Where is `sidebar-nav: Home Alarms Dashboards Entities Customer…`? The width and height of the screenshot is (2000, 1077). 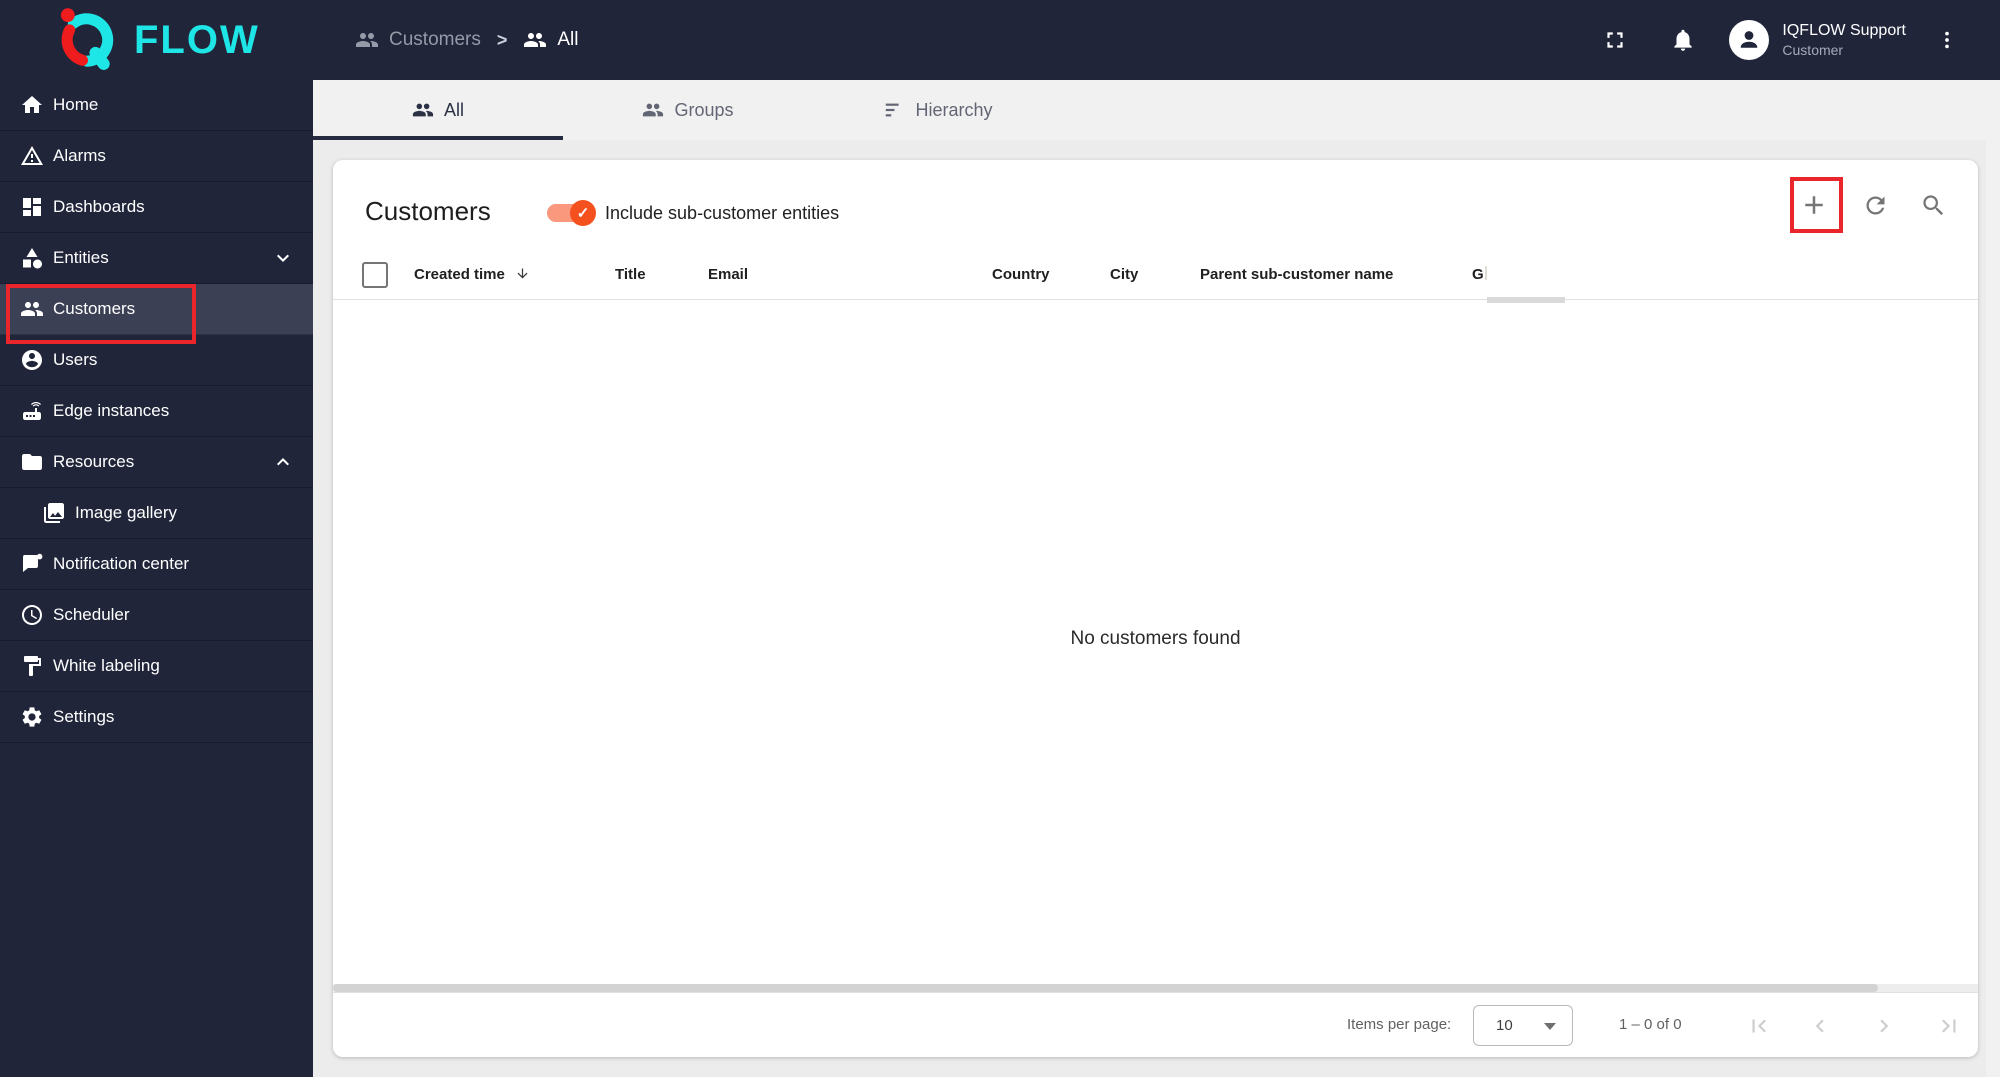 sidebar-nav: Home Alarms Dashboards Entities Customer… is located at coordinates (156, 578).